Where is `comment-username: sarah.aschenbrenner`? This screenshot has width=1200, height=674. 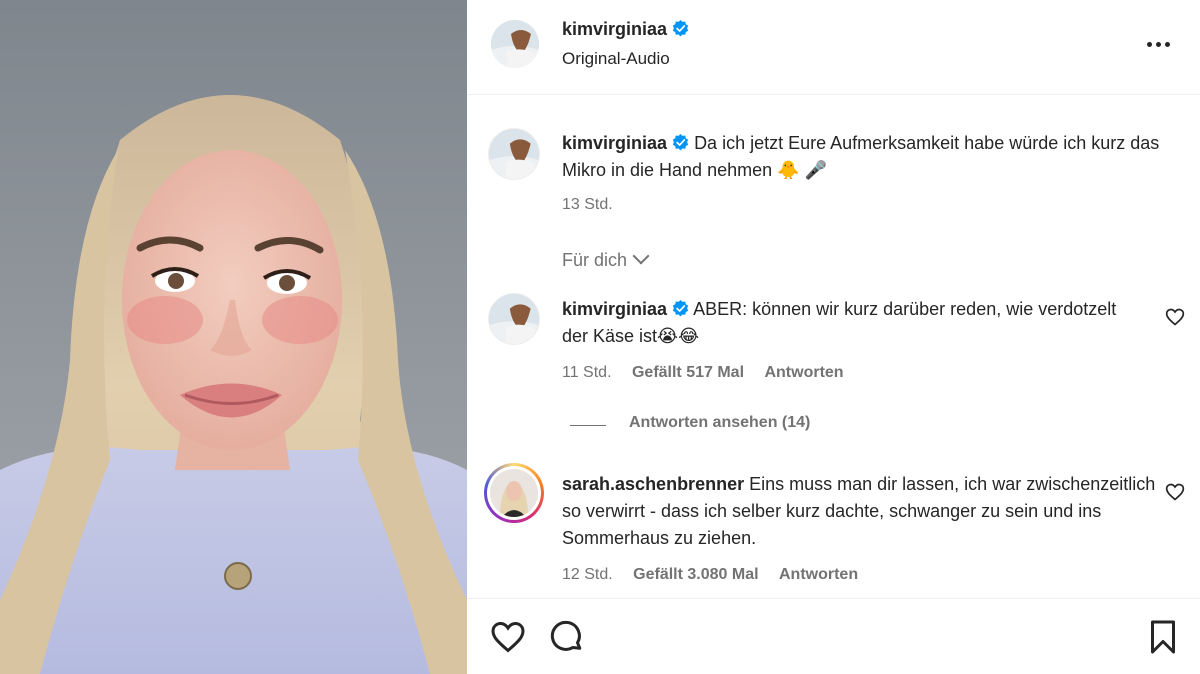 comment-username: sarah.aschenbrenner is located at coordinates (653, 484).